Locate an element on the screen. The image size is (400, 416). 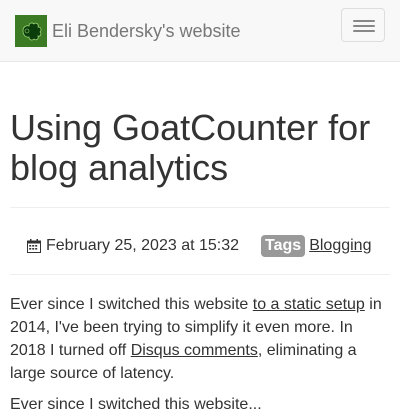
paragraph-text: Ever since I switched this website is located at coordinates (131, 304).